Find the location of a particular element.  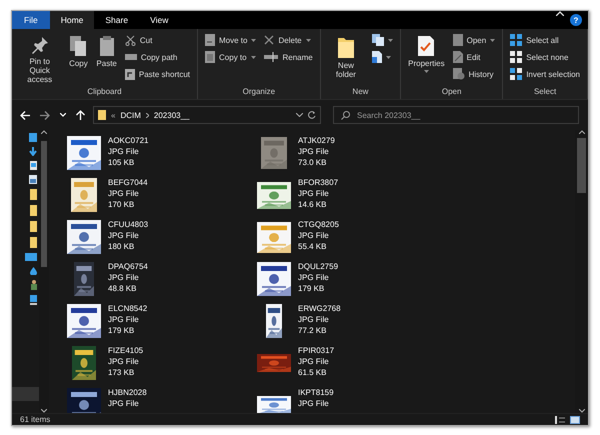

back-arrow-icon is located at coordinates (25, 115).